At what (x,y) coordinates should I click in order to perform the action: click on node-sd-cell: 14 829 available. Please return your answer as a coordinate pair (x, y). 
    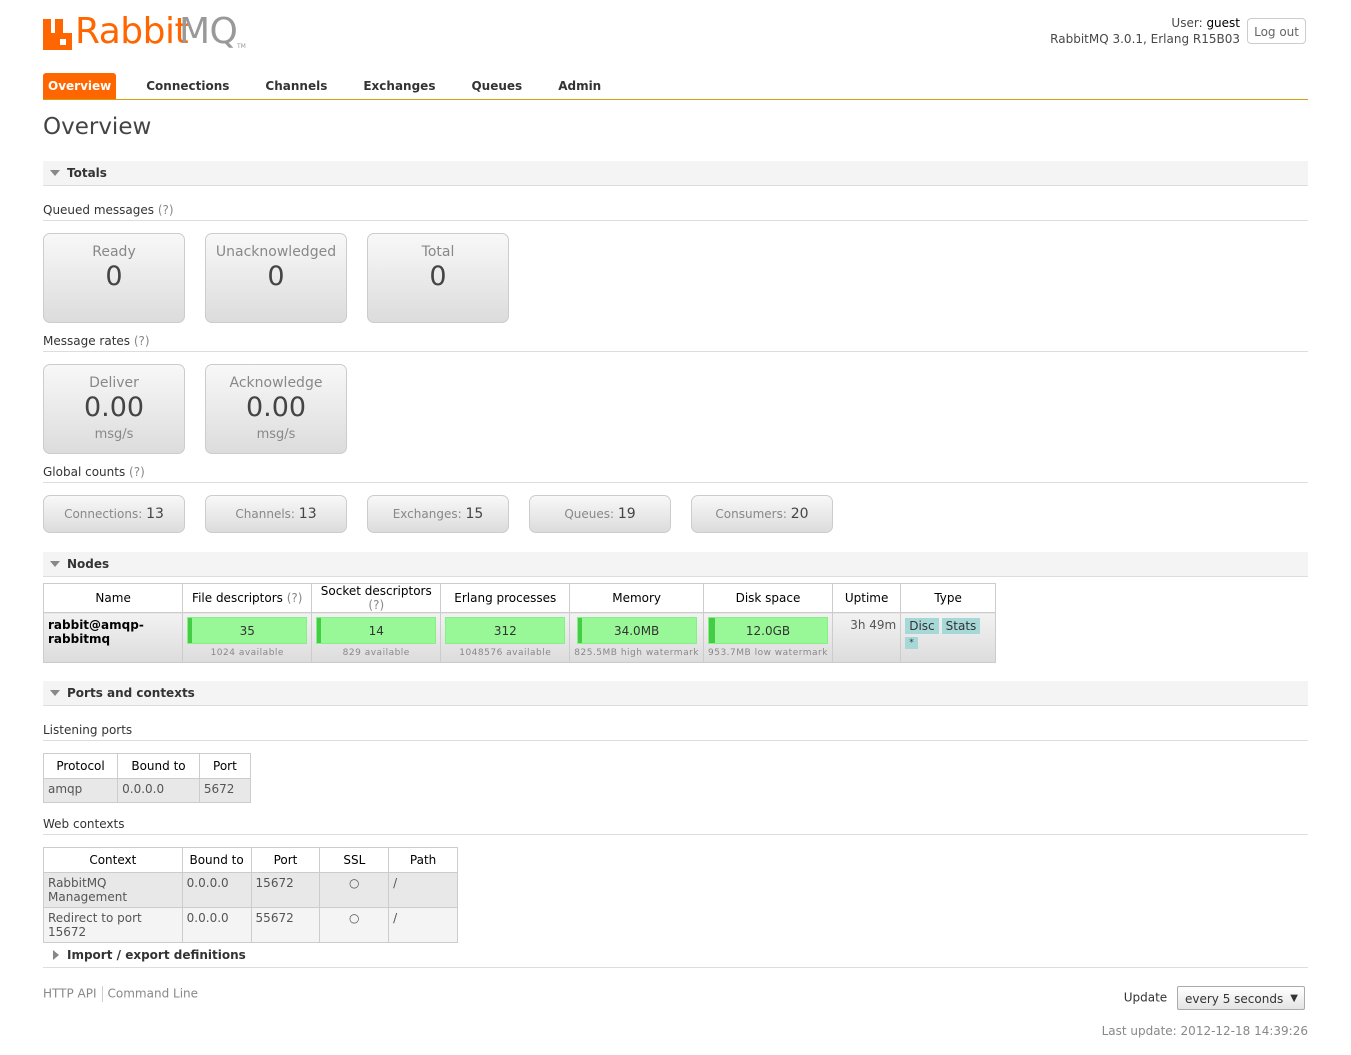
    Looking at the image, I should click on (376, 637).